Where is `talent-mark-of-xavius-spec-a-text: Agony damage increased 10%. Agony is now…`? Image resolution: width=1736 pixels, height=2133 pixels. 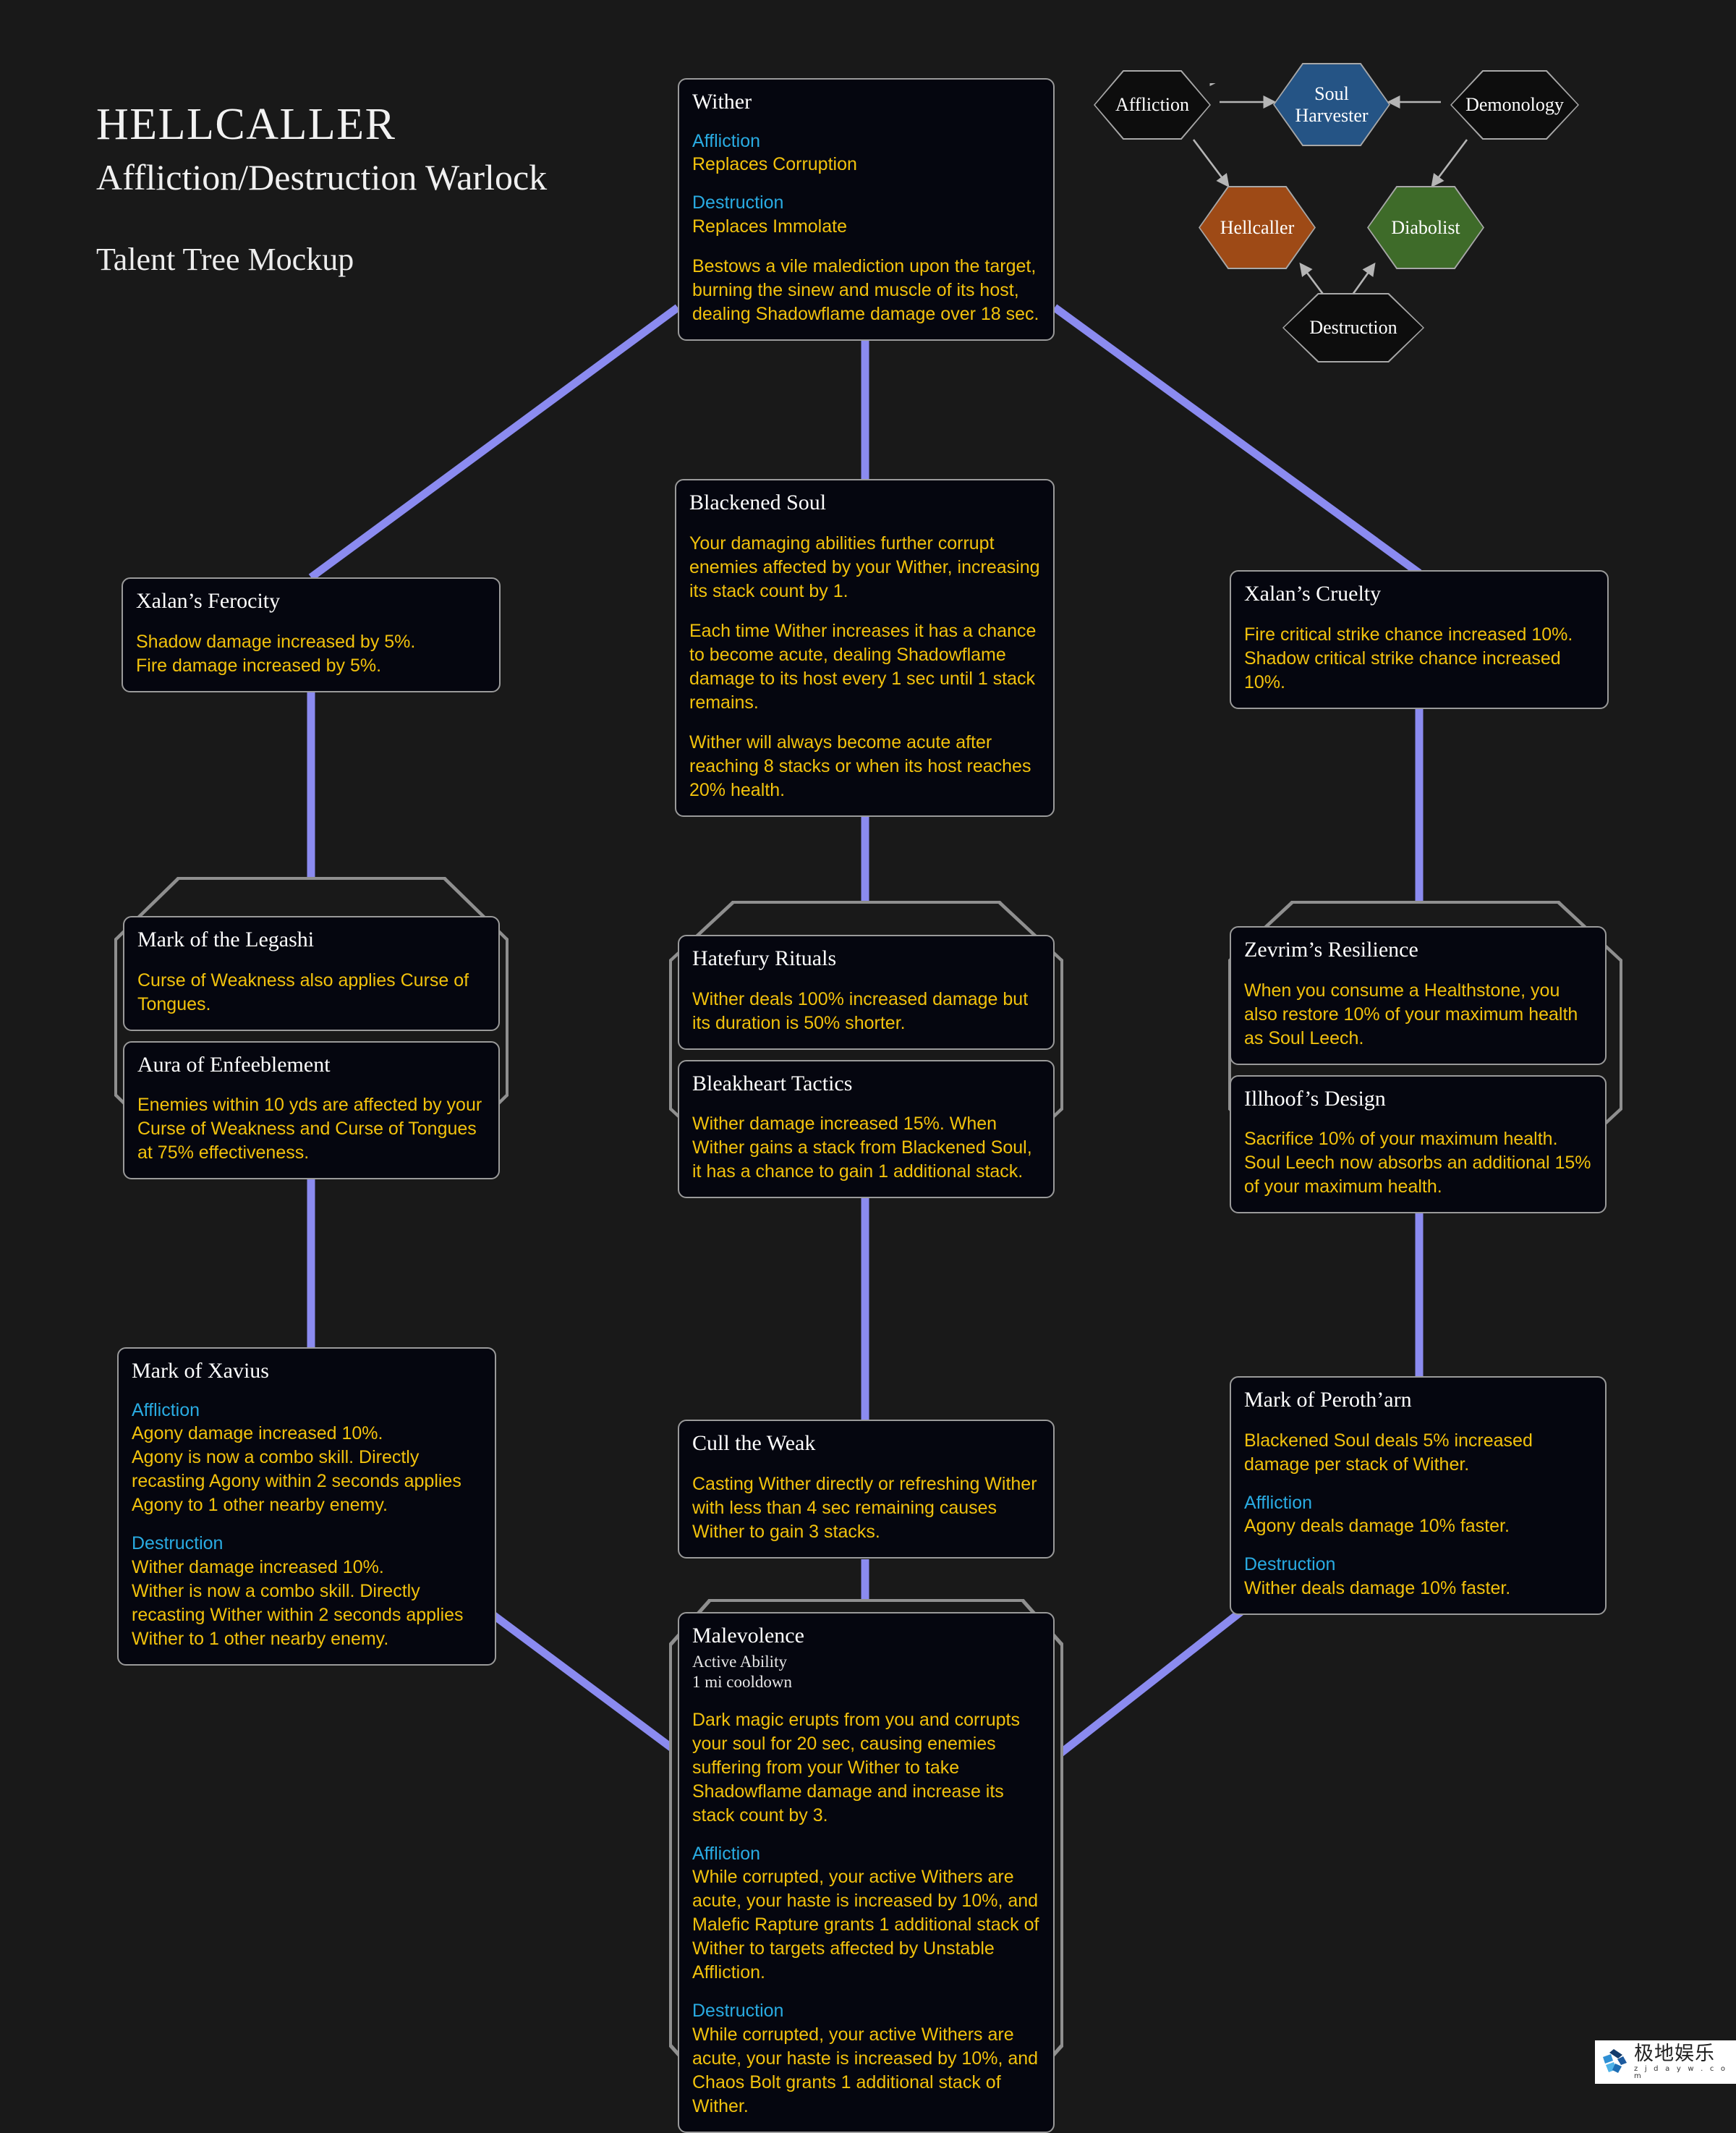 talent-mark-of-xavius-spec-a-text: Agony damage increased 10%. Agony is now… is located at coordinates (296, 1469).